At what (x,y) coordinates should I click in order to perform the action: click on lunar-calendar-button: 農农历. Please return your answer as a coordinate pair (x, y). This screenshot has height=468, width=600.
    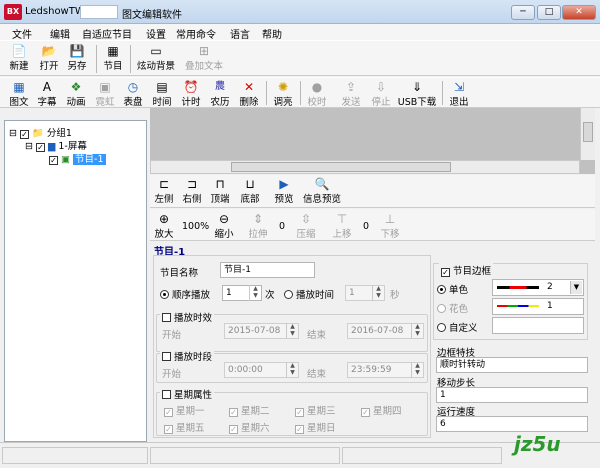
    Looking at the image, I should click on (220, 94).